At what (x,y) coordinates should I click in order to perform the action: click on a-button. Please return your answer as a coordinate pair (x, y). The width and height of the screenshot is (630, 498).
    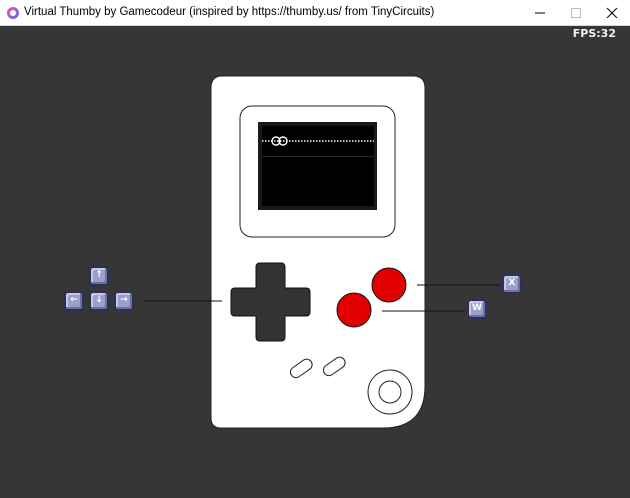
    Looking at the image, I should click on (389, 285).